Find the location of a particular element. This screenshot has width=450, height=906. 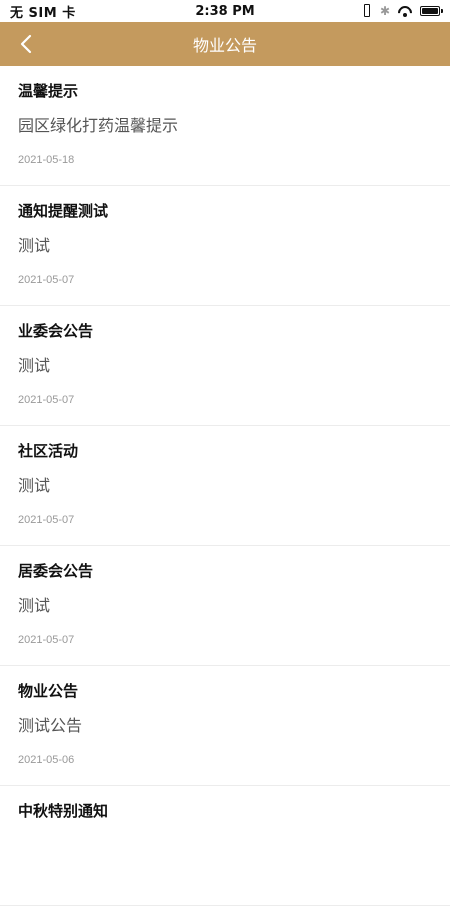

notice-title: 社区活动 is located at coordinates (48, 451).